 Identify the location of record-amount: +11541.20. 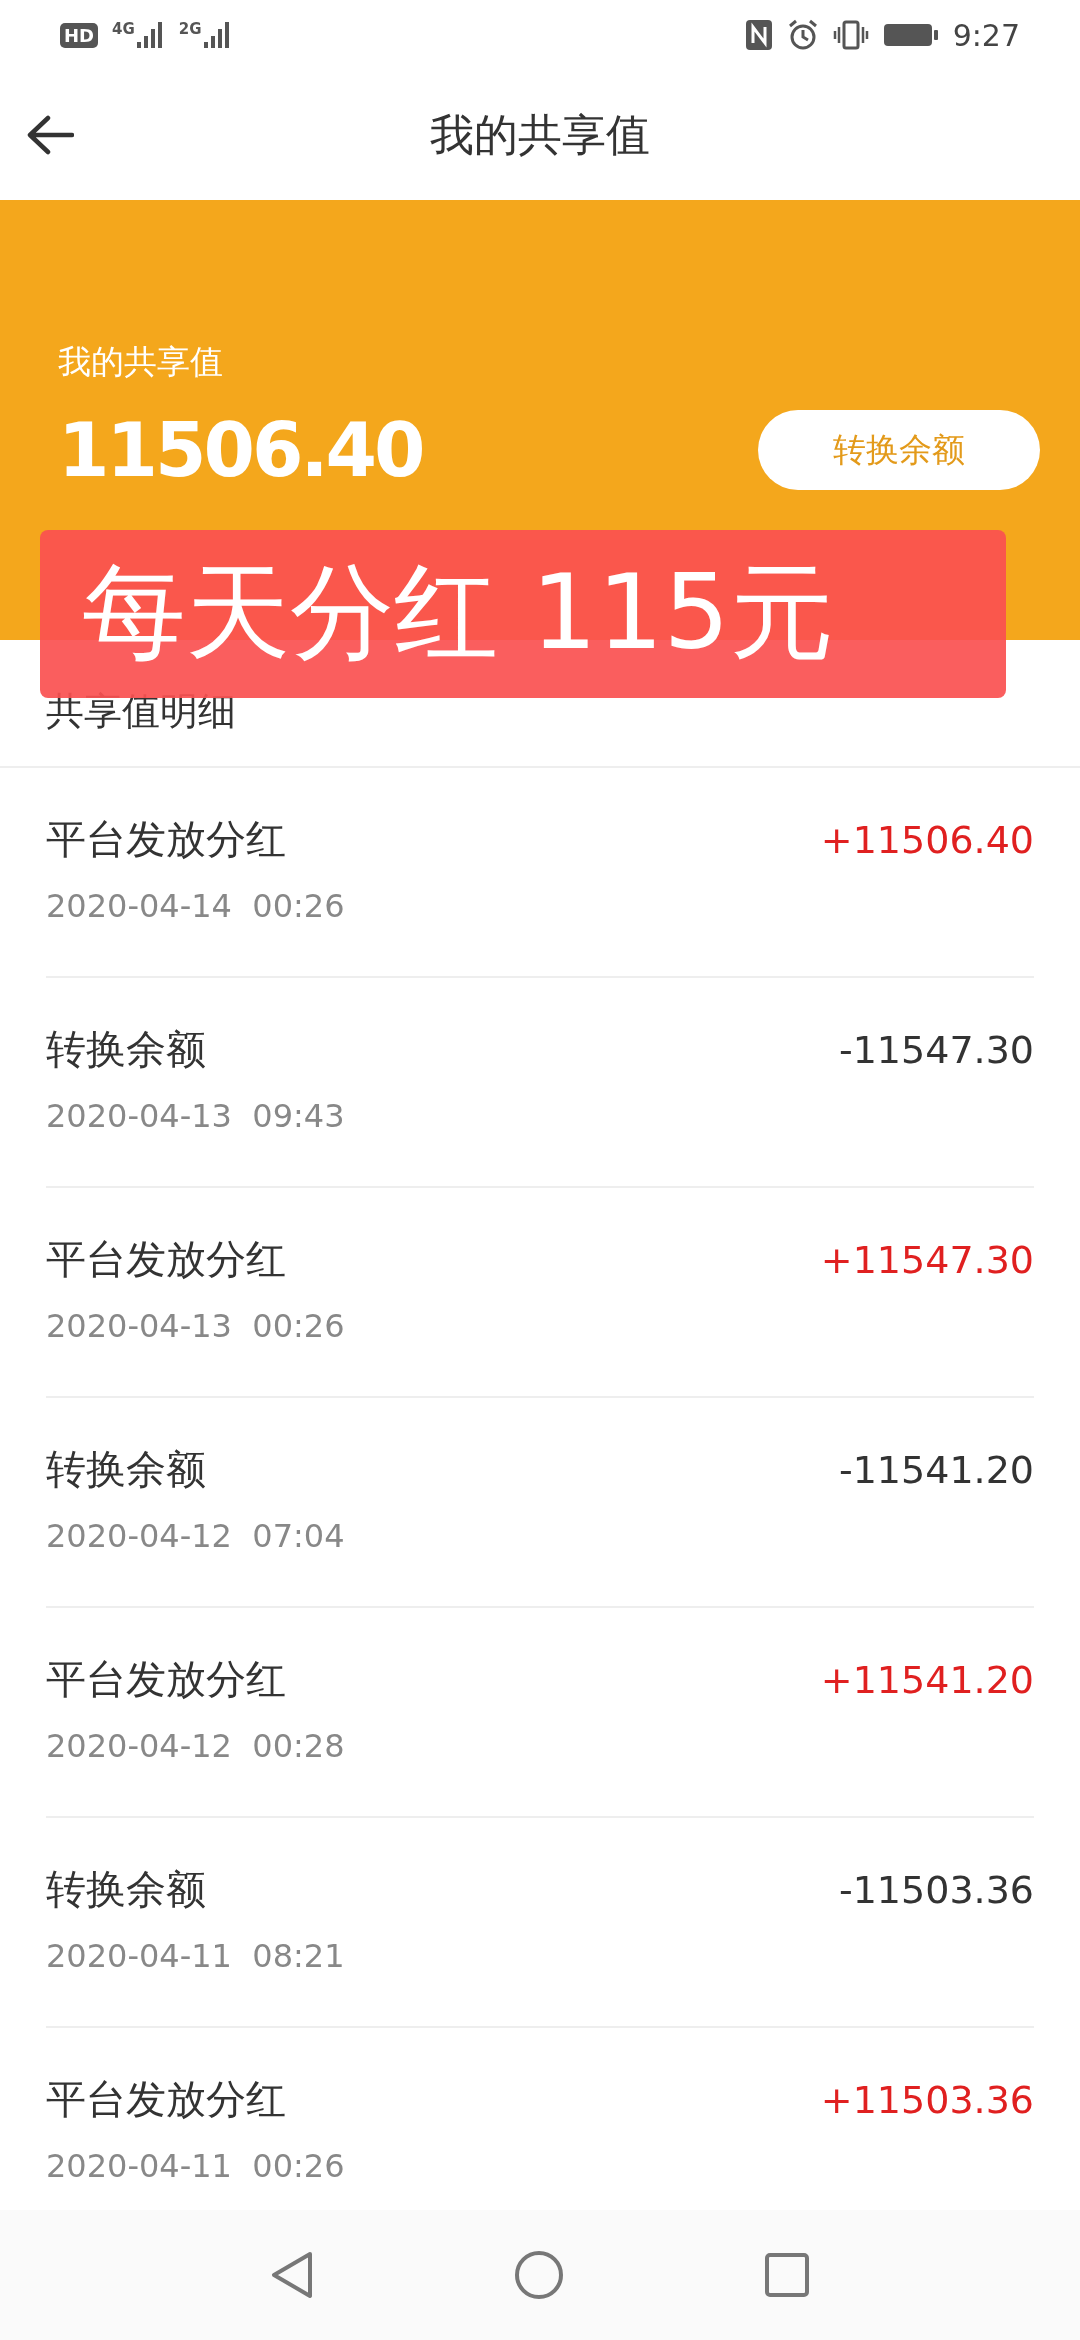
(927, 1680).